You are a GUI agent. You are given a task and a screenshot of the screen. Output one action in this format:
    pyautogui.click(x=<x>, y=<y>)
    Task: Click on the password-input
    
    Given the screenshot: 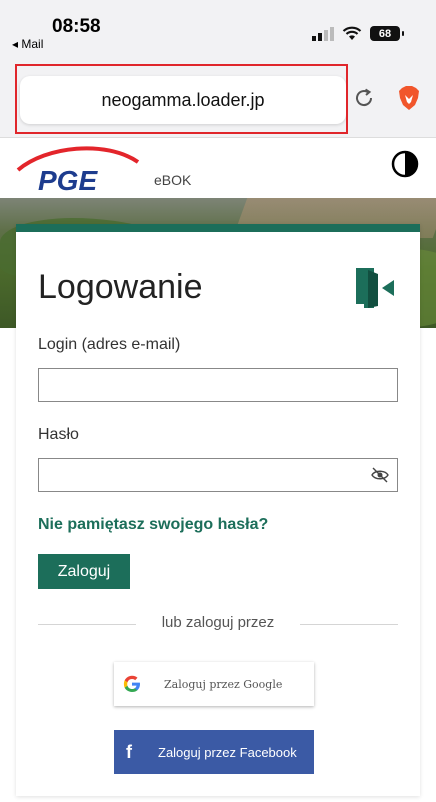 What is the action you would take?
    pyautogui.click(x=218, y=475)
    